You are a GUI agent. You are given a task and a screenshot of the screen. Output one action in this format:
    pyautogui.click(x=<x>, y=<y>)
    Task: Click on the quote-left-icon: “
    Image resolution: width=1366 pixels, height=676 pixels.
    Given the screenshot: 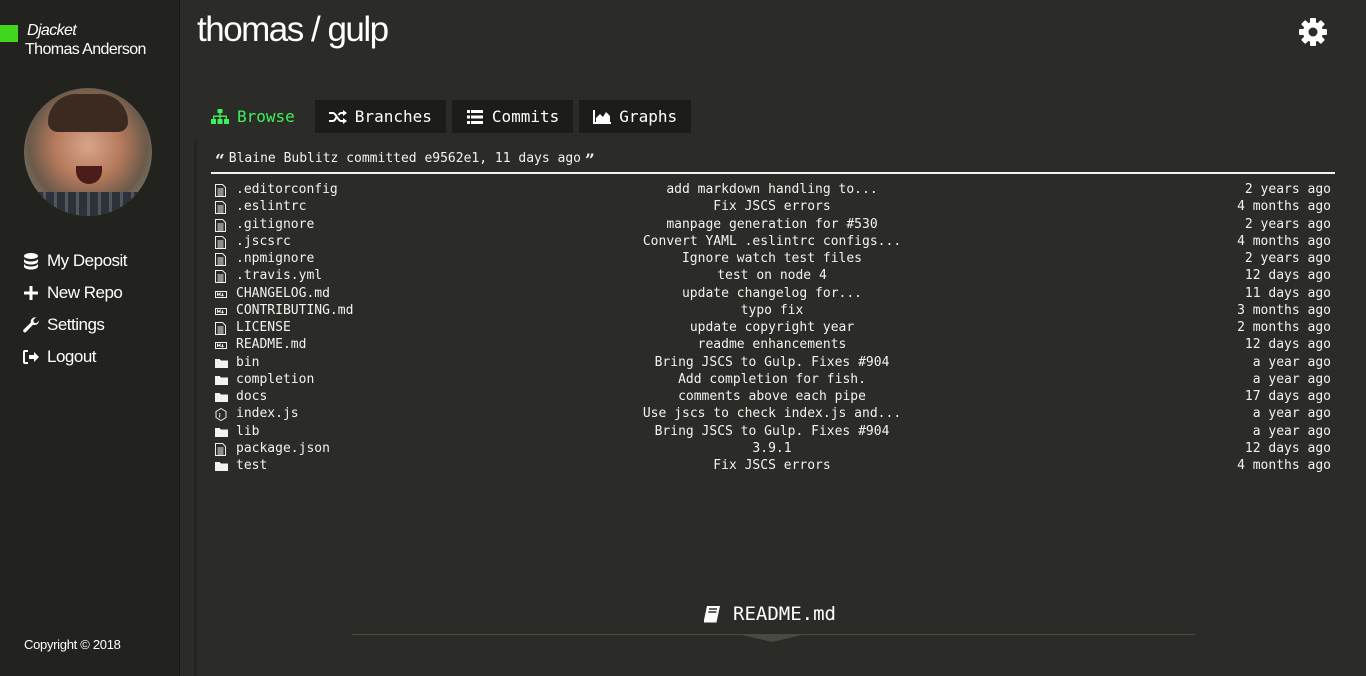 What is the action you would take?
    pyautogui.click(x=220, y=161)
    